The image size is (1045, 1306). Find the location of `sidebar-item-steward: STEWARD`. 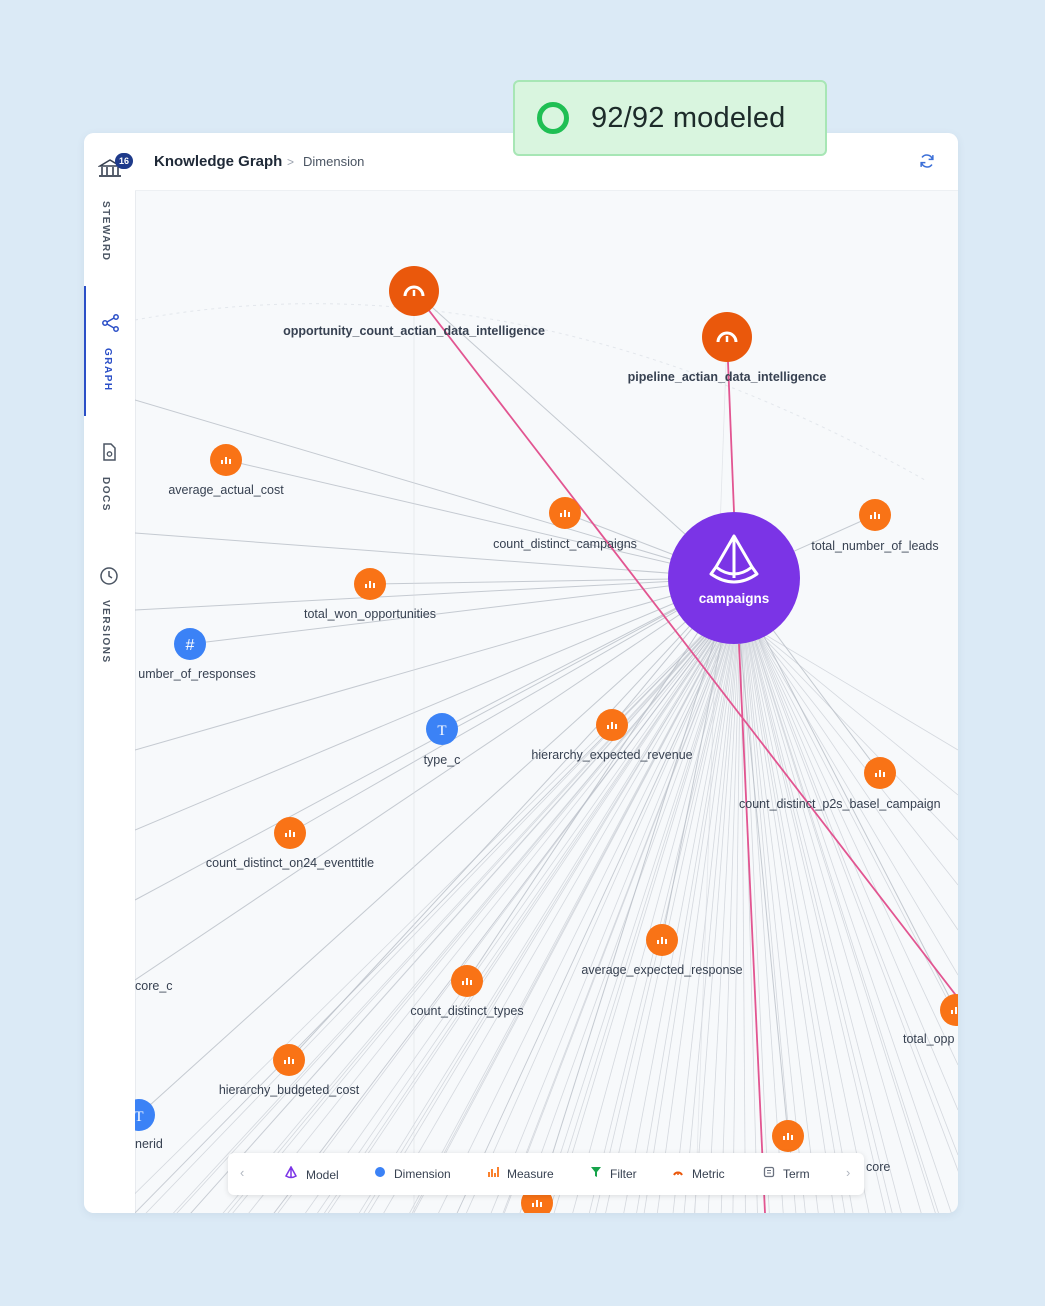

sidebar-item-steward: STEWARD is located at coordinates (105, 231).